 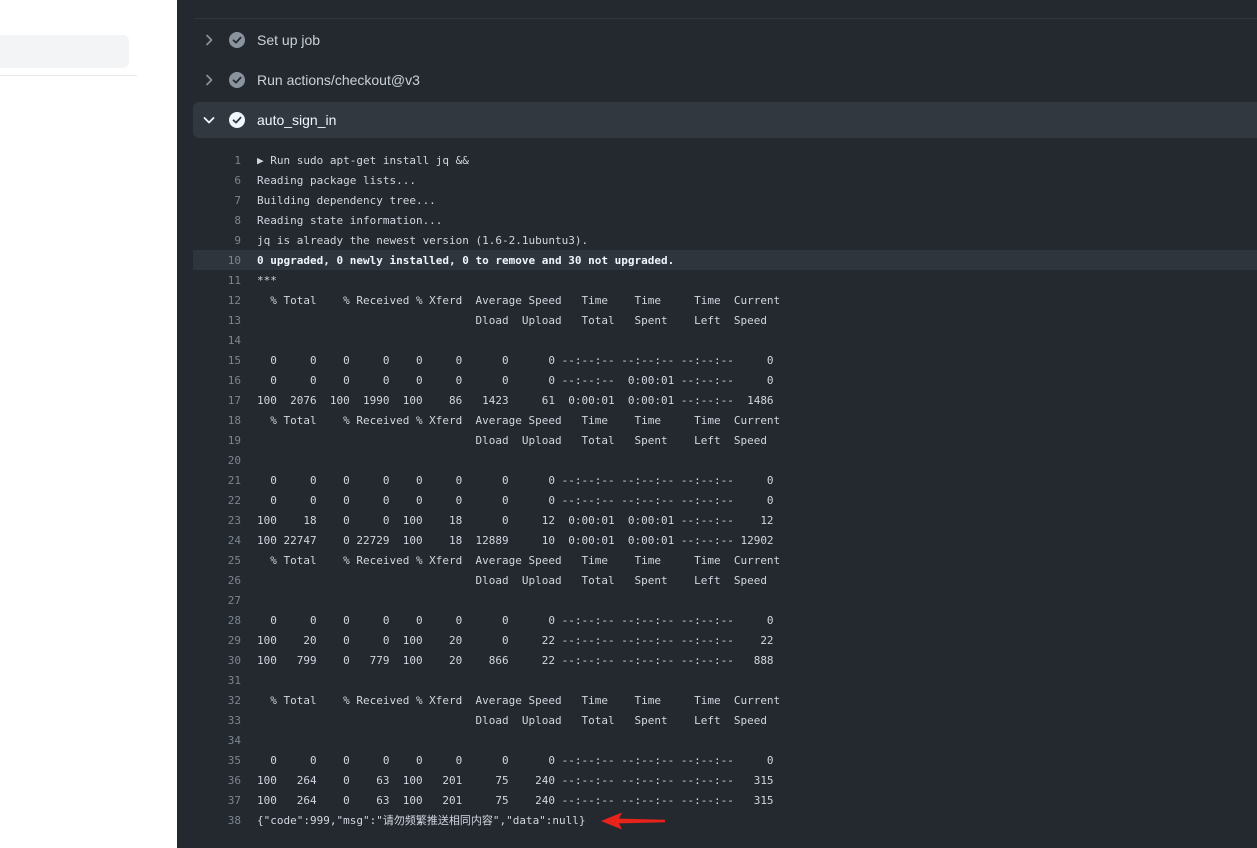 What do you see at coordinates (225, 360) in the screenshot?
I see `line-number: 15` at bounding box center [225, 360].